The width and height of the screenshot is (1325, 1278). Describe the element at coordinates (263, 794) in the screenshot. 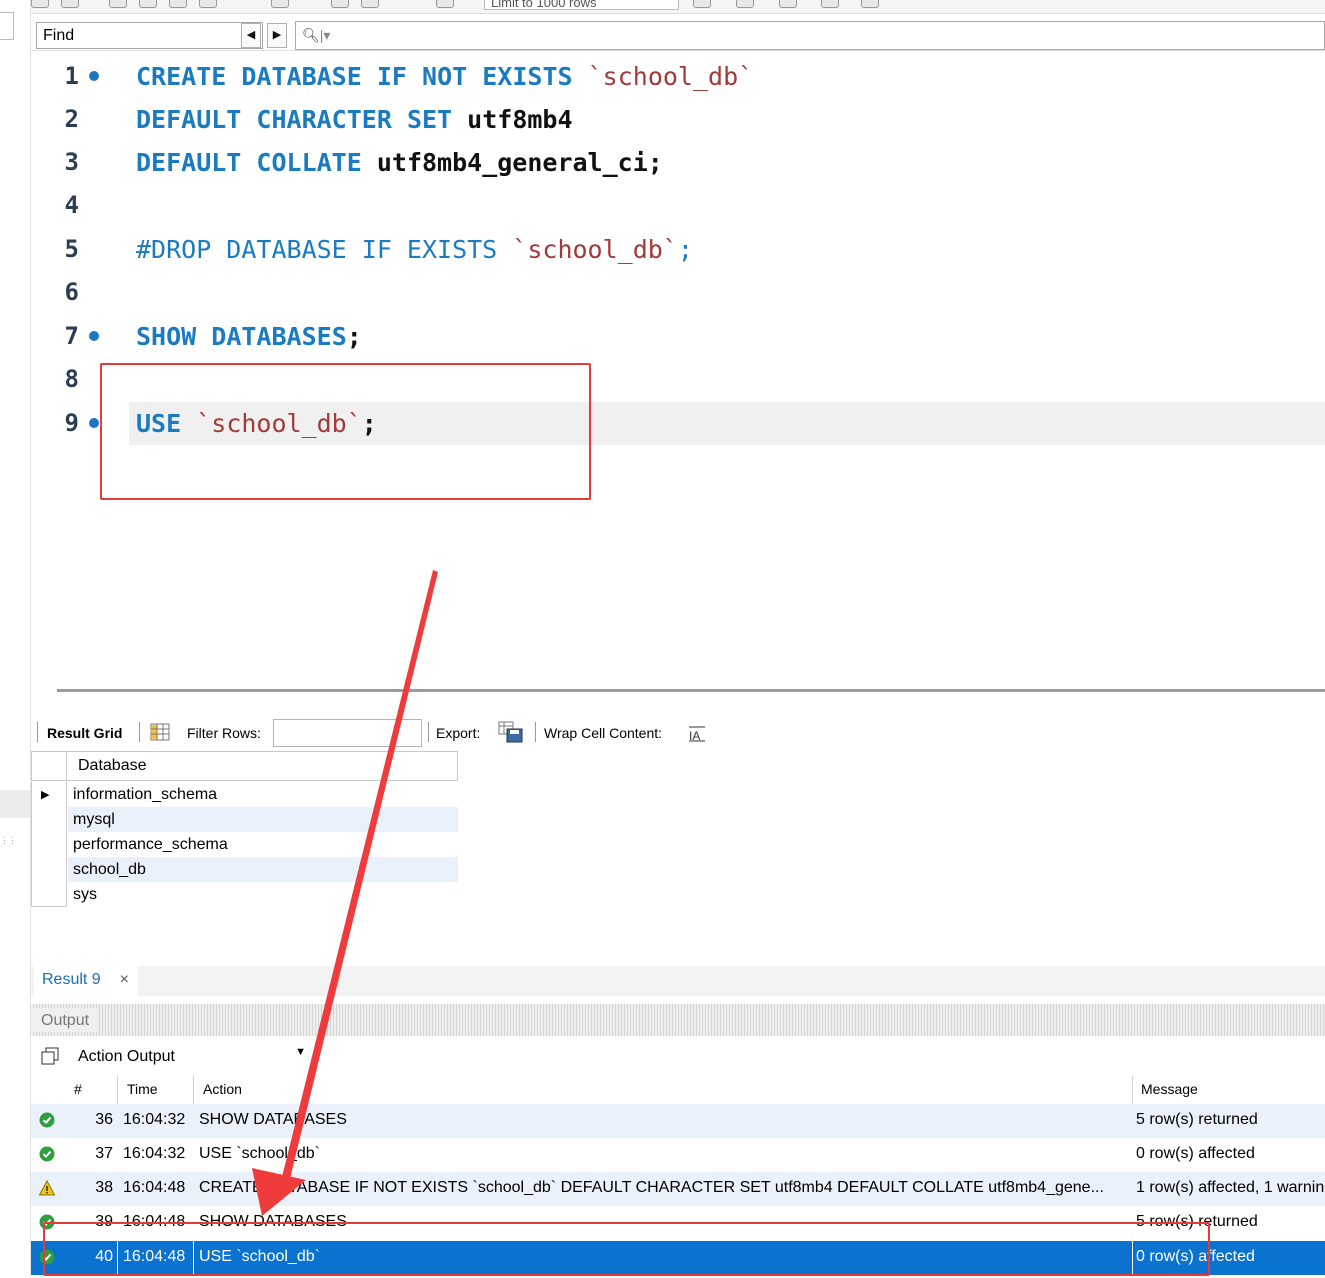

I see `table-cell: information_schema` at that location.